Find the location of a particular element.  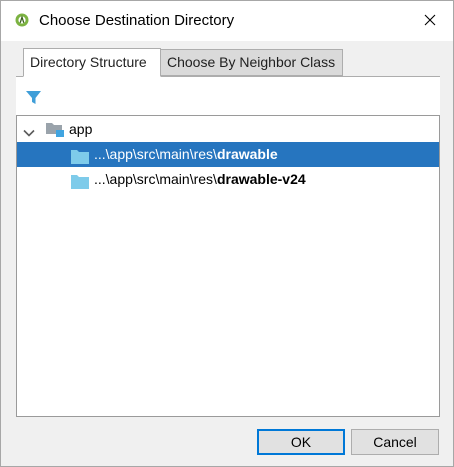

close-icon is located at coordinates (430, 21).